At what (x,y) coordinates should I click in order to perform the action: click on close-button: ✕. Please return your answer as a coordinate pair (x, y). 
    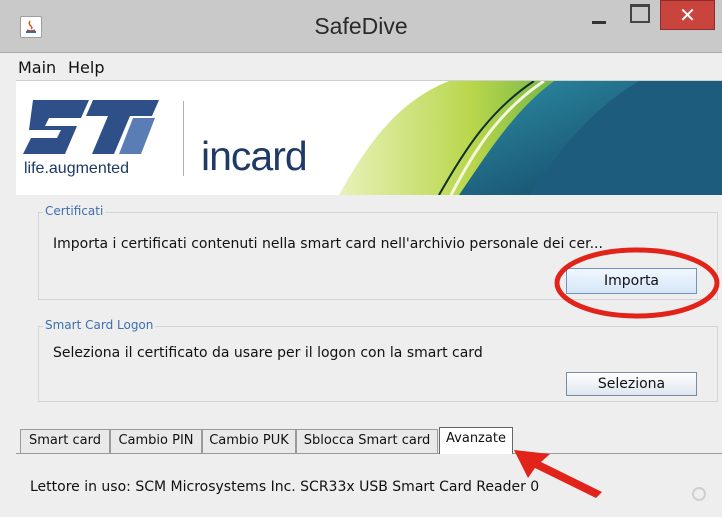
    Looking at the image, I should click on (687, 15).